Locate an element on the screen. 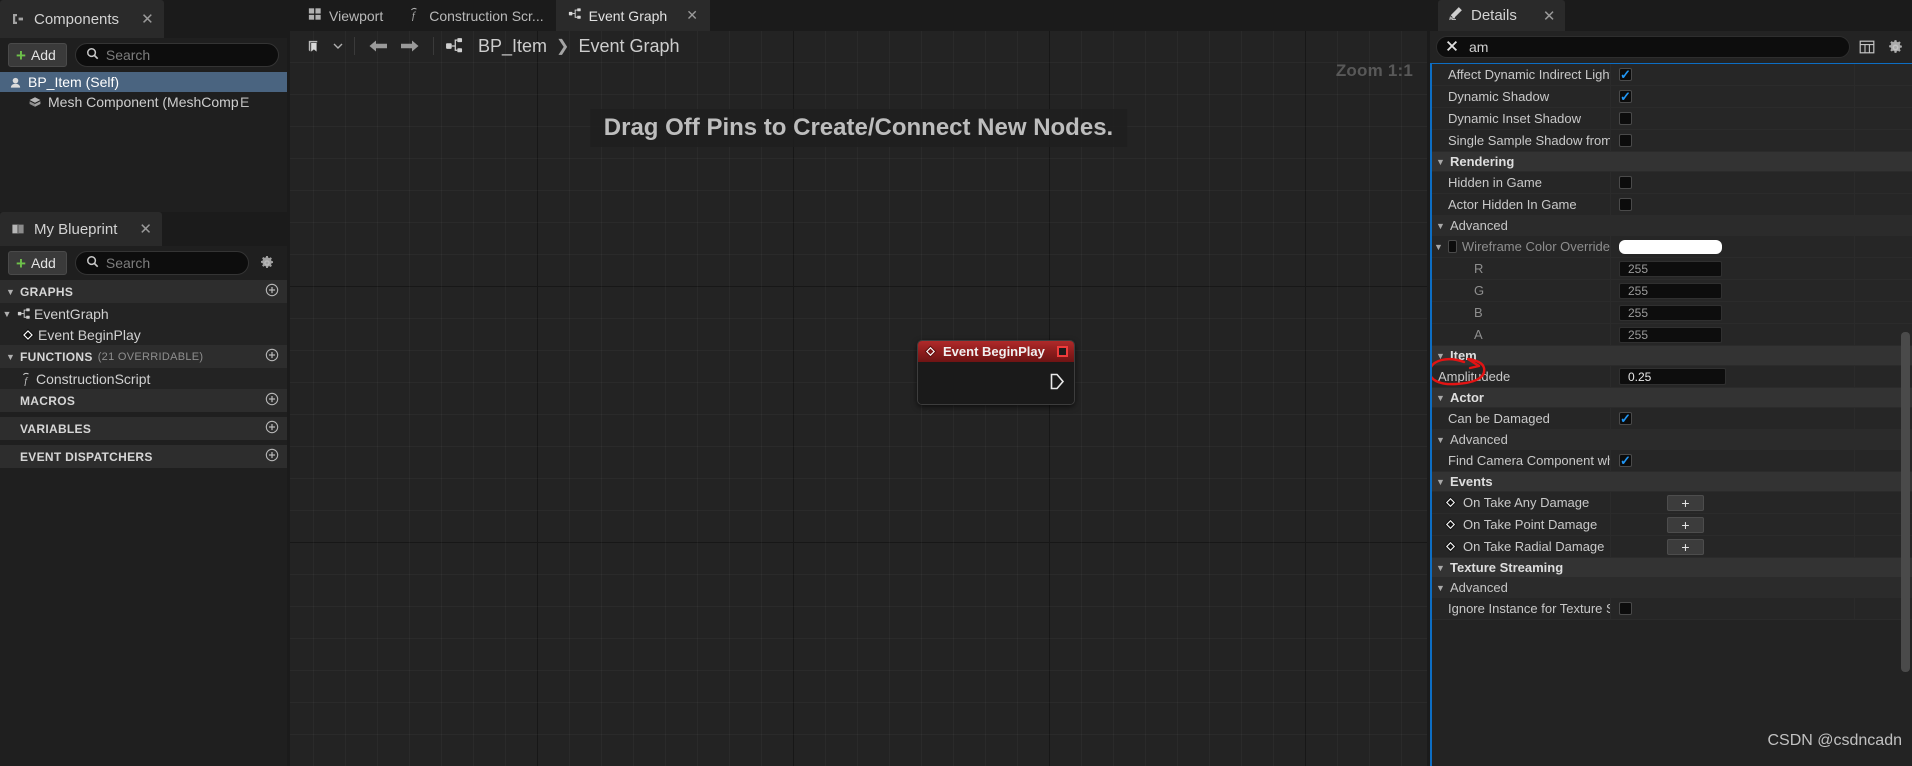 The height and width of the screenshot is (766, 1912). details-settings-button is located at coordinates (1895, 47).